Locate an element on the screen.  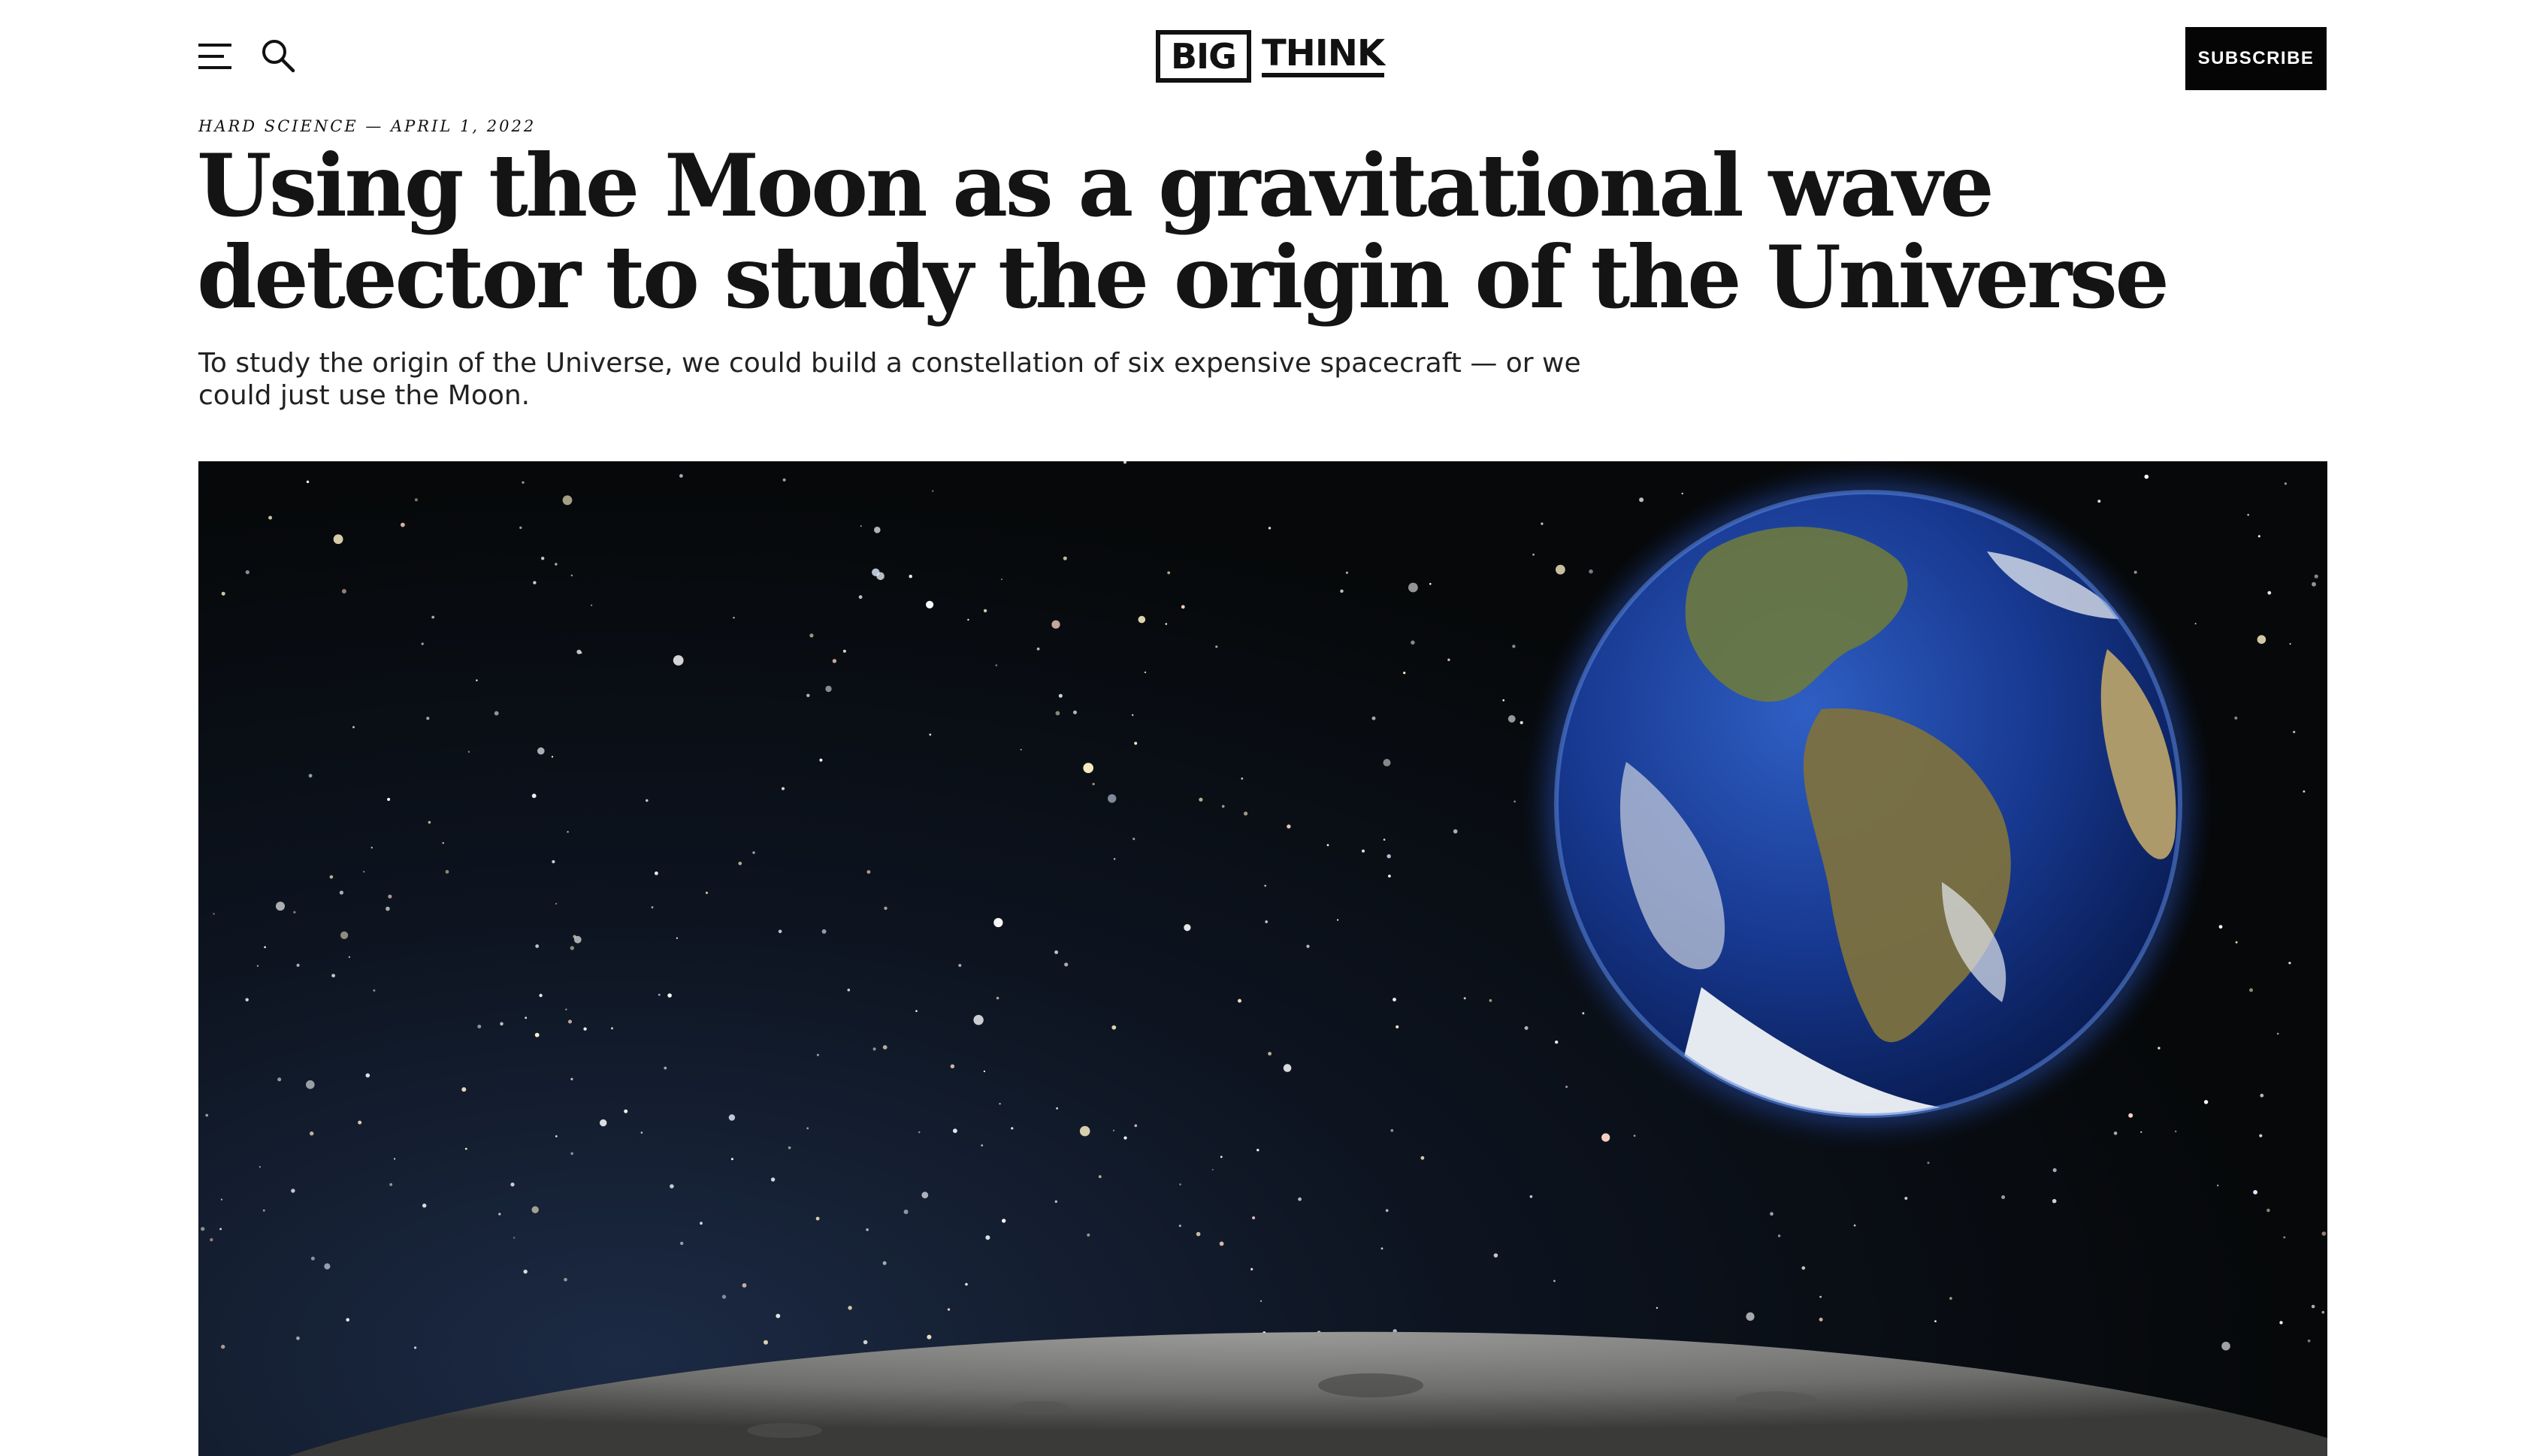
site-logo: BIG THINK is located at coordinates (1270, 56).